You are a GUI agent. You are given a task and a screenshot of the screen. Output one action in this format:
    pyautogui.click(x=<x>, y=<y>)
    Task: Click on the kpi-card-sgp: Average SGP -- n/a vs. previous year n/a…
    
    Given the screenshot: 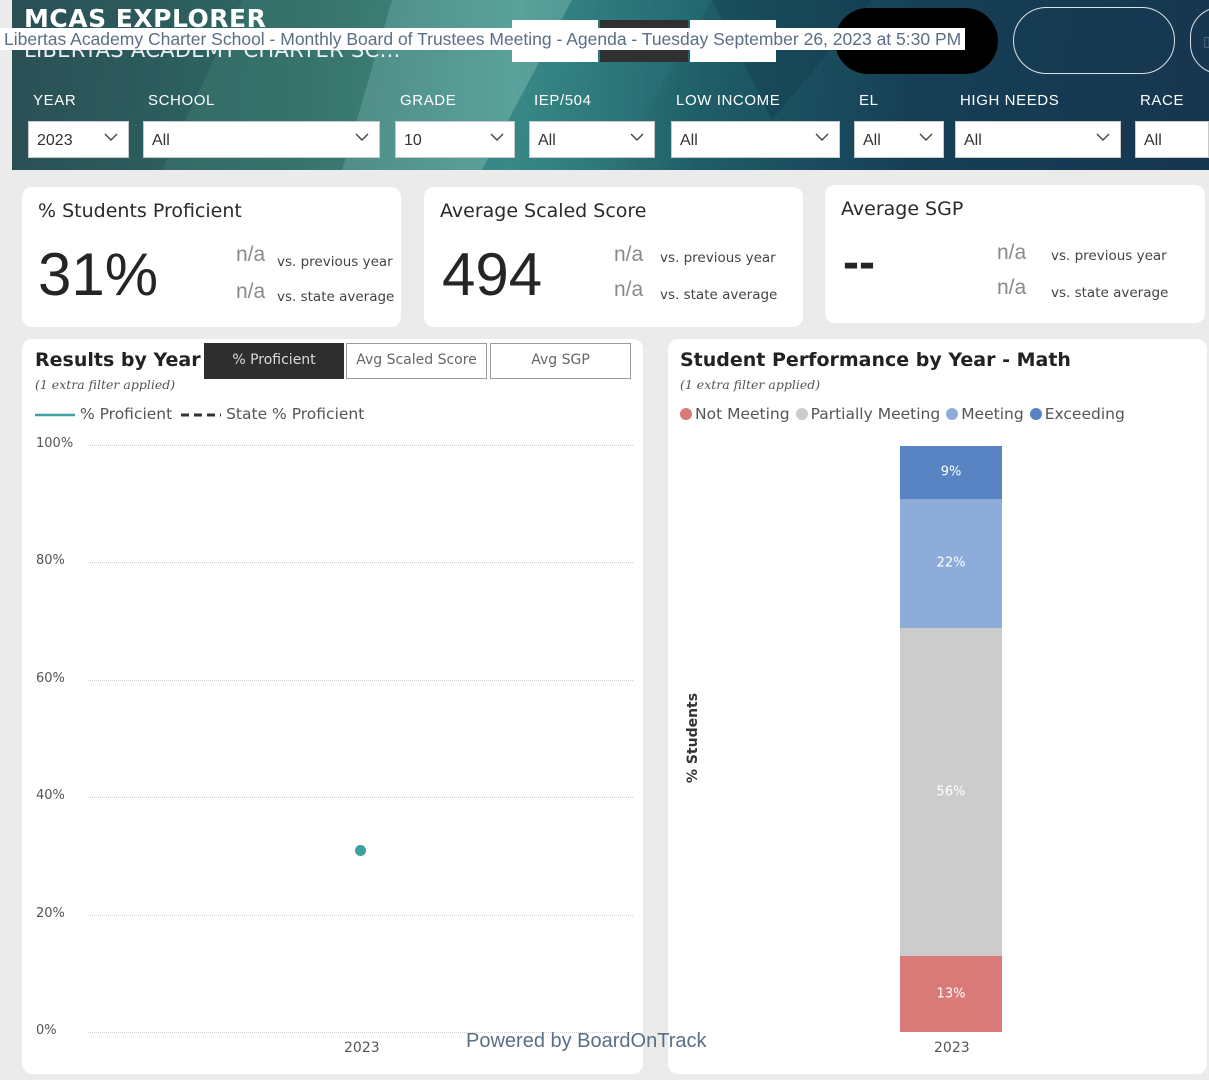 What is the action you would take?
    pyautogui.click(x=1015, y=254)
    